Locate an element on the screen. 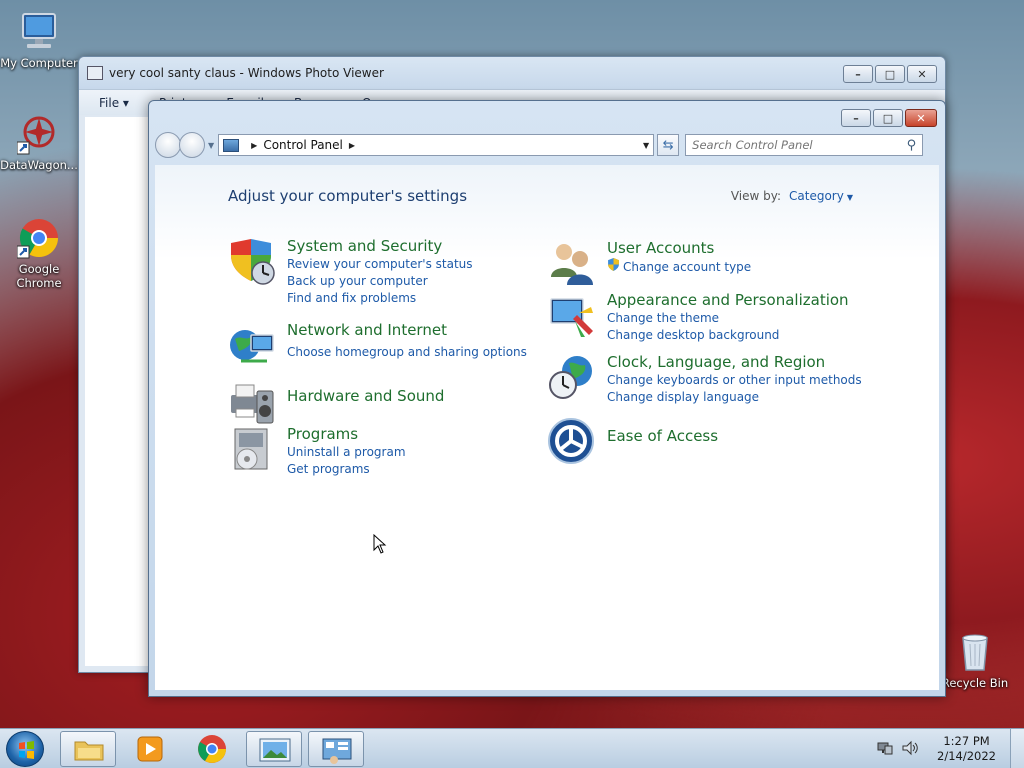  desktop-icon-label: Recycle Bin is located at coordinates (975, 683).